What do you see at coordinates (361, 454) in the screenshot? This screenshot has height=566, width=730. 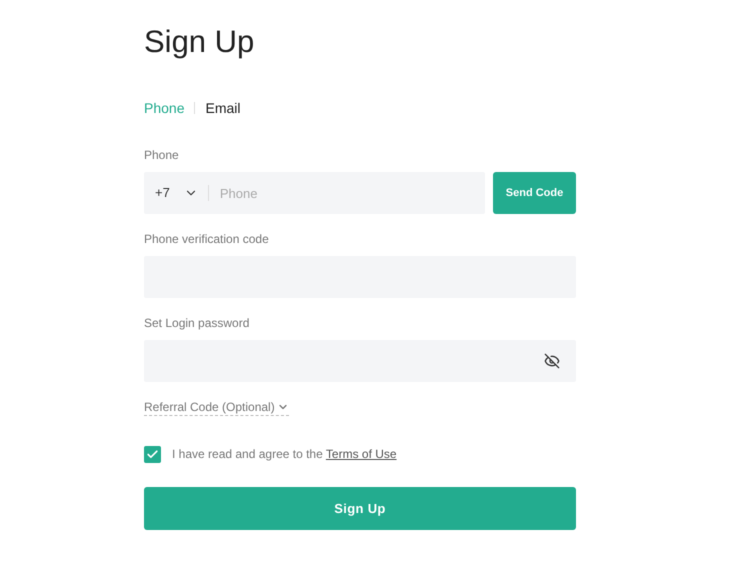 I see `terms-link: Terms of Use` at bounding box center [361, 454].